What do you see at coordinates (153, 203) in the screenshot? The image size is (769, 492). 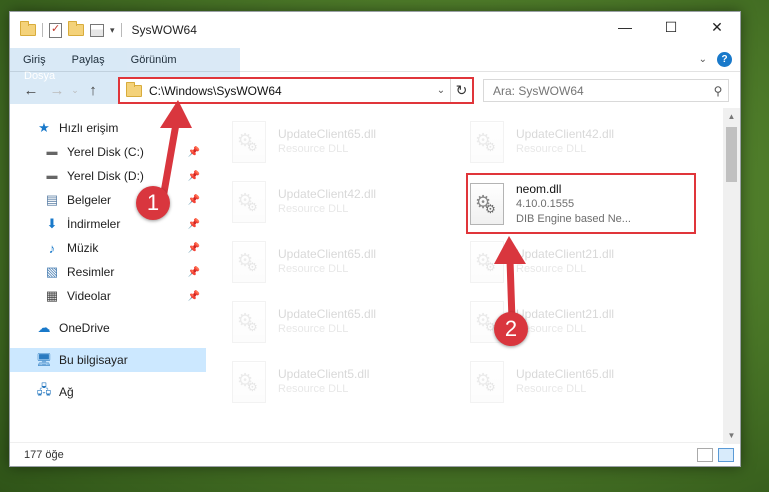 I see `step-1-badge: 1` at bounding box center [153, 203].